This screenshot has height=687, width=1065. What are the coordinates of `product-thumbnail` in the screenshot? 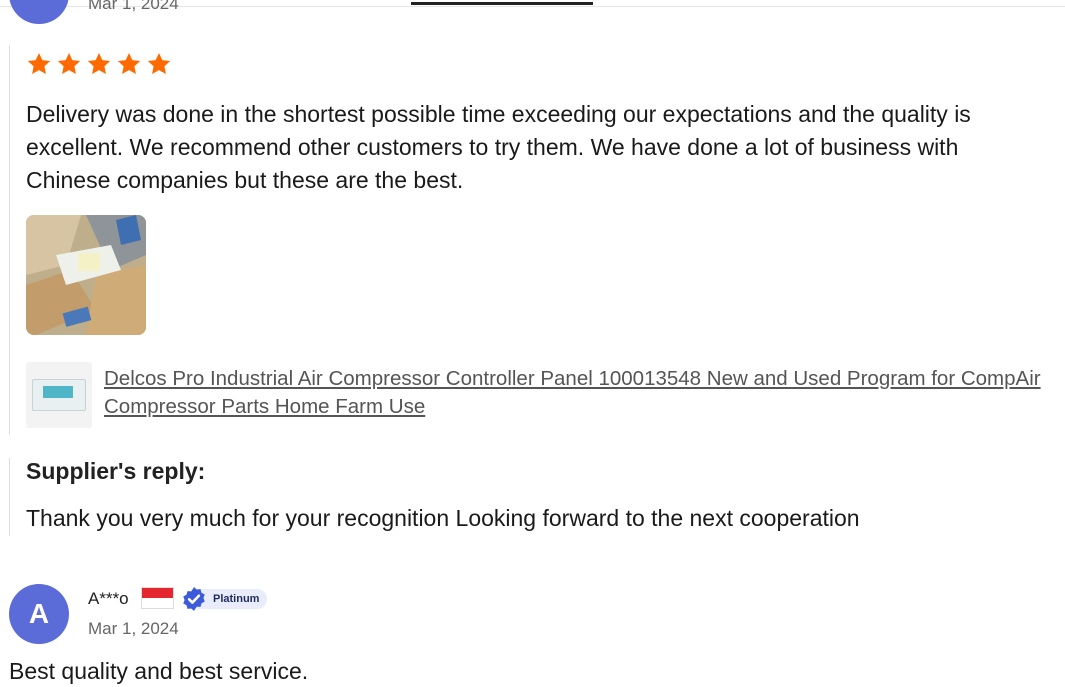 It's located at (59, 395).